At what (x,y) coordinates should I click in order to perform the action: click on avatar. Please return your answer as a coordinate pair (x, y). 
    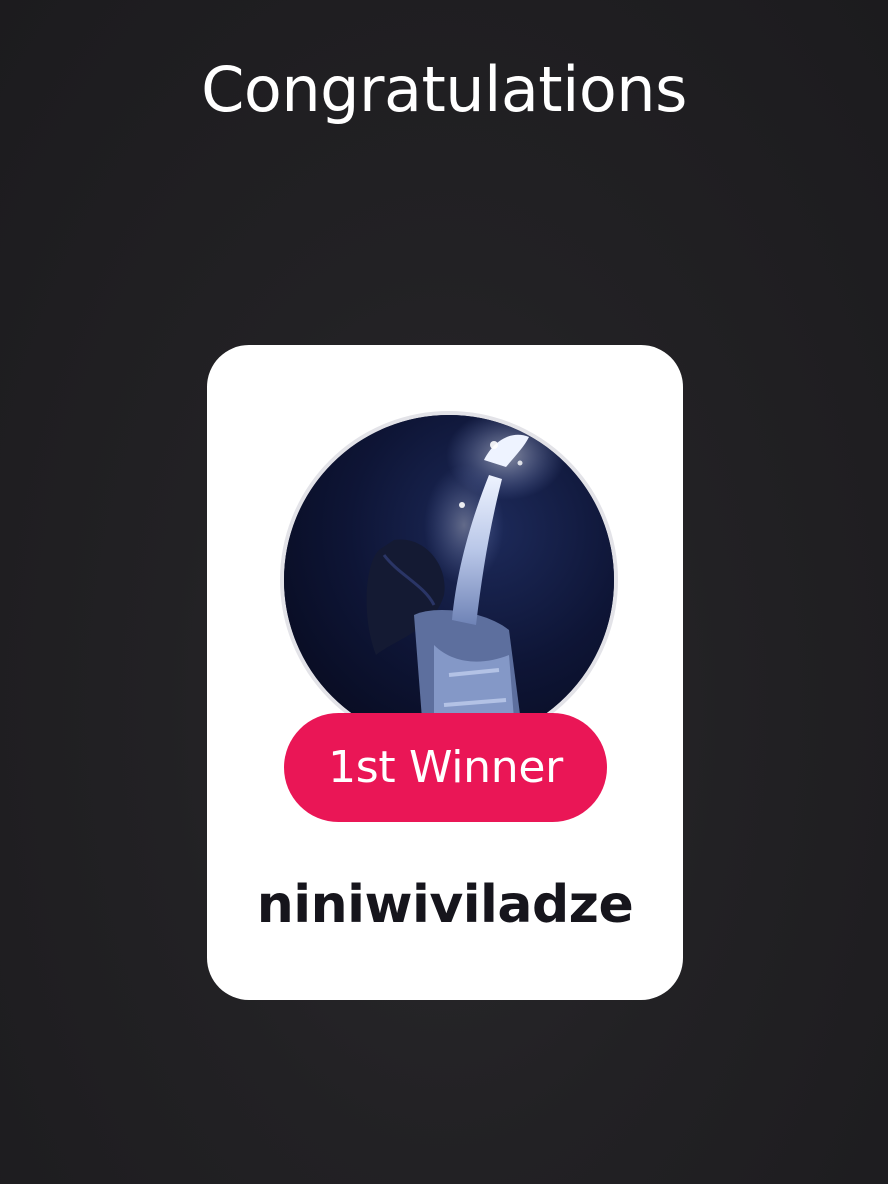
    Looking at the image, I should click on (449, 580).